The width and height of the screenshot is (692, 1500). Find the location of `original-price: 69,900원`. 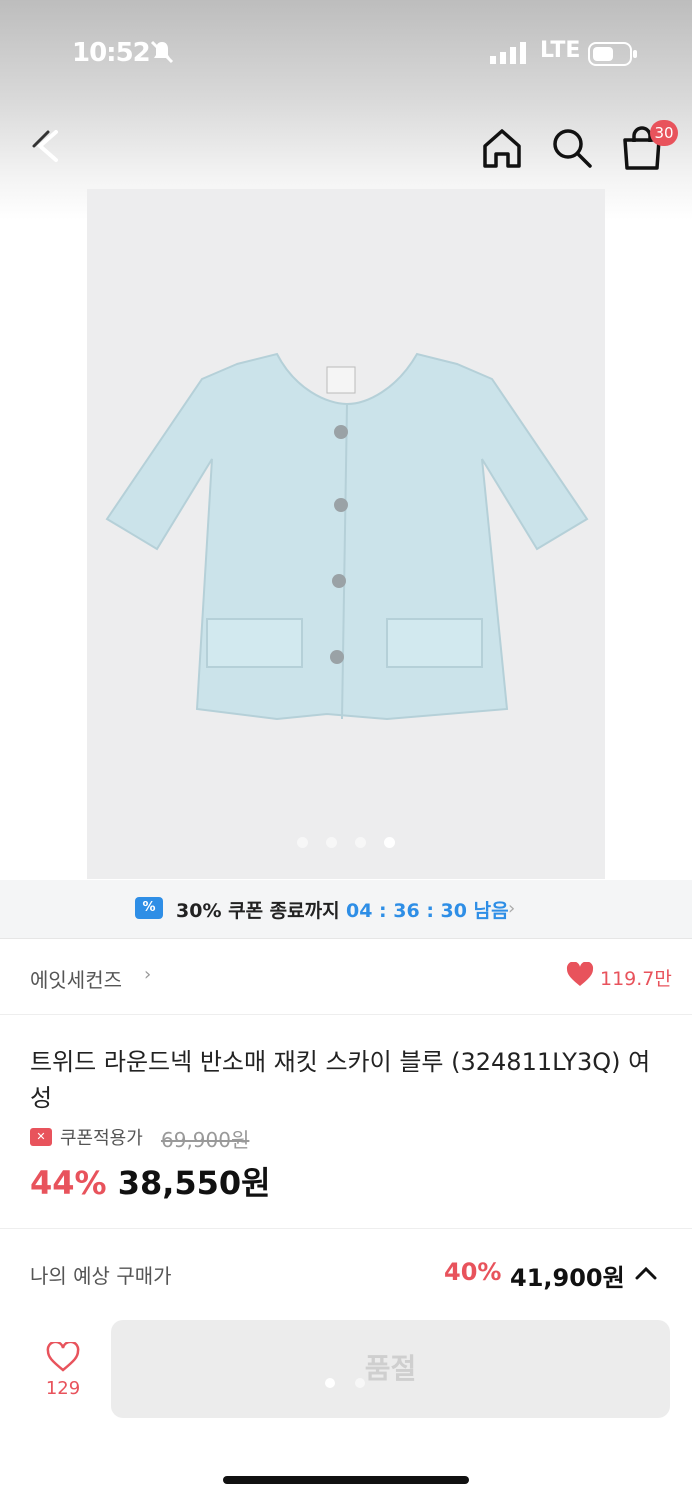

original-price: 69,900원 is located at coordinates (205, 1140).